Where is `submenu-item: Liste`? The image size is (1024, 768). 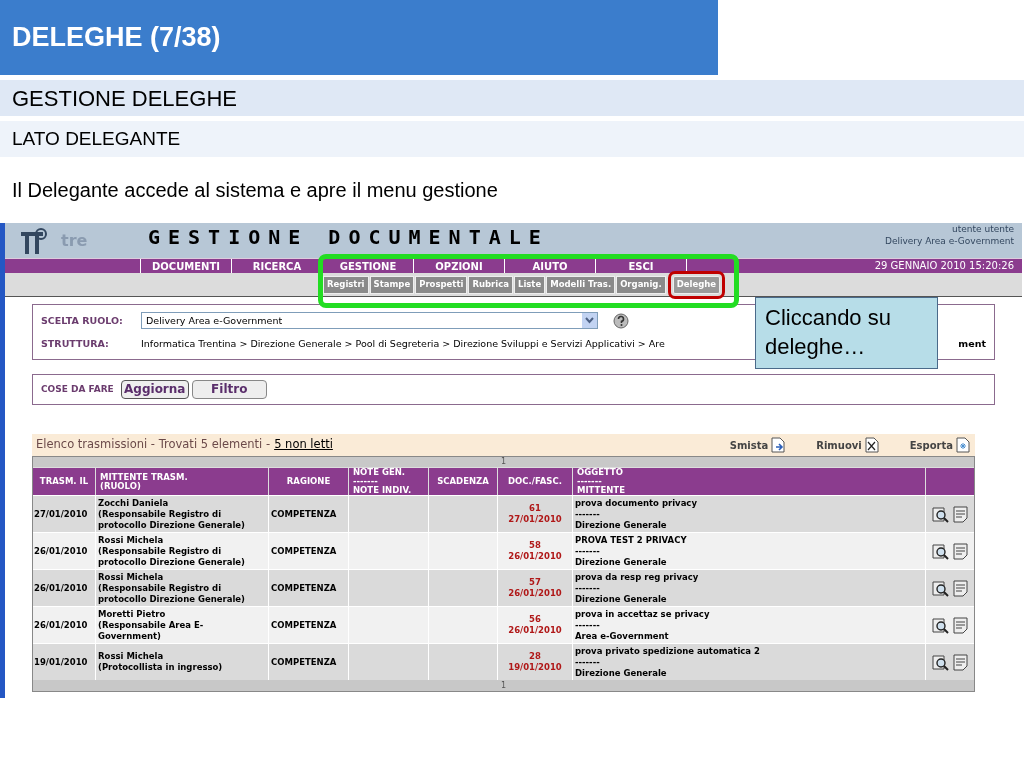
submenu-item: Liste is located at coordinates (529, 284).